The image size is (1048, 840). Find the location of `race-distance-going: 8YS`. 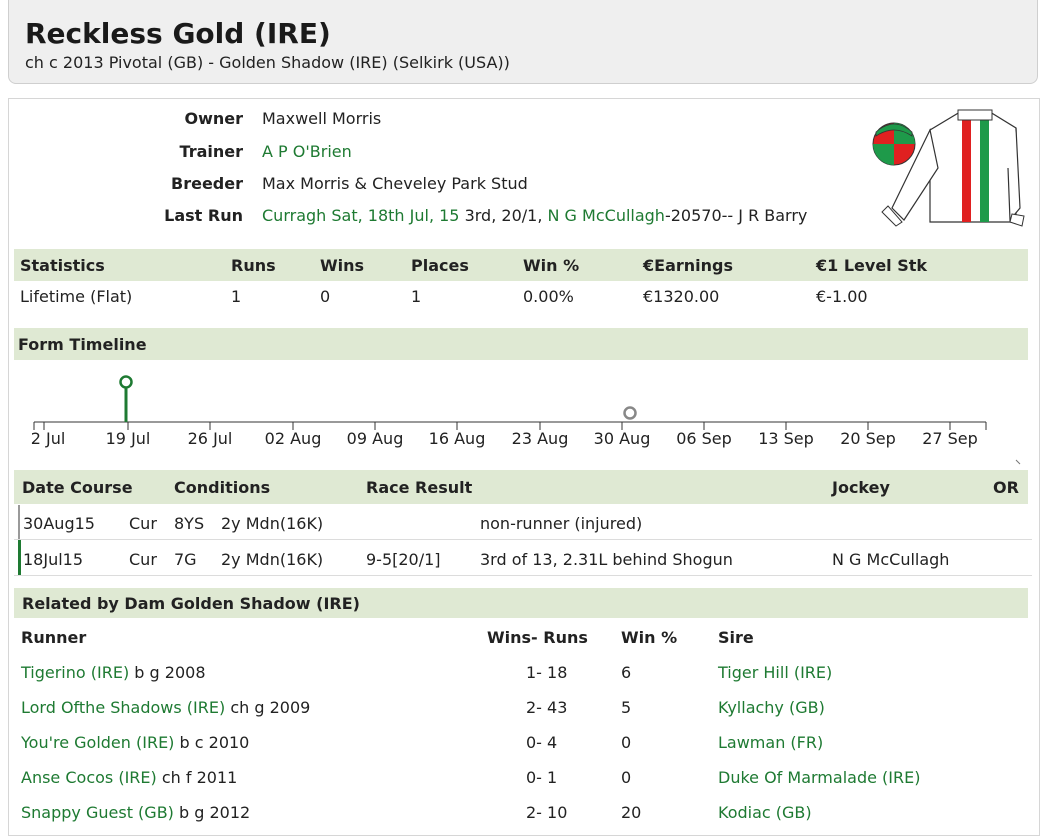

race-distance-going: 8YS is located at coordinates (189, 523).